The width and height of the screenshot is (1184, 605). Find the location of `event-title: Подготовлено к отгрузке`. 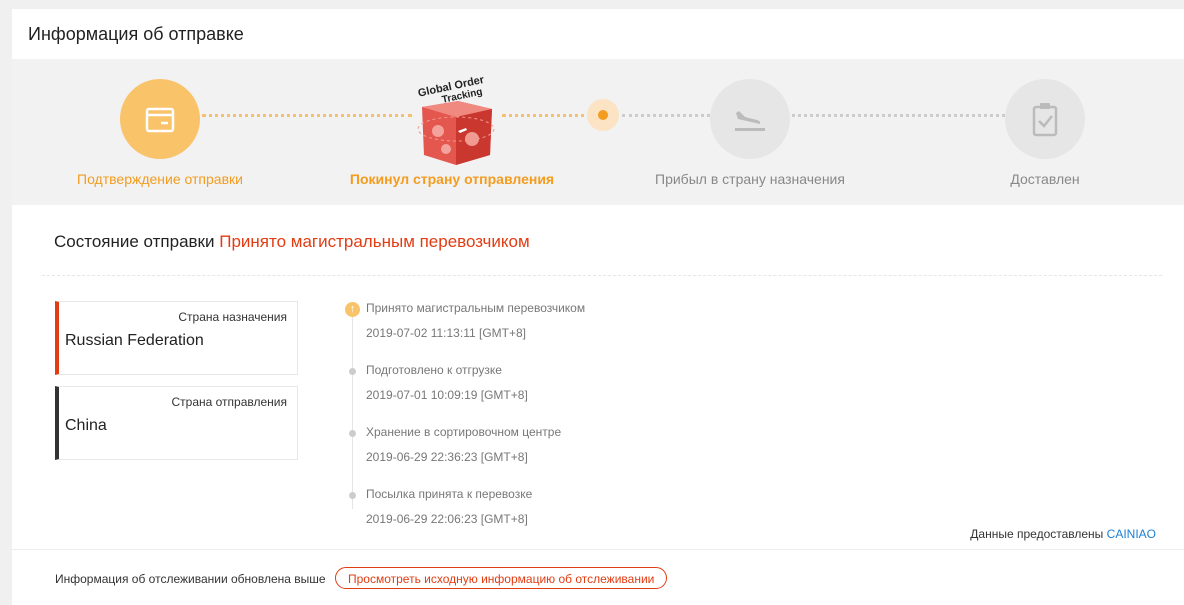

event-title: Подготовлено к отгрузке is located at coordinates (434, 370).